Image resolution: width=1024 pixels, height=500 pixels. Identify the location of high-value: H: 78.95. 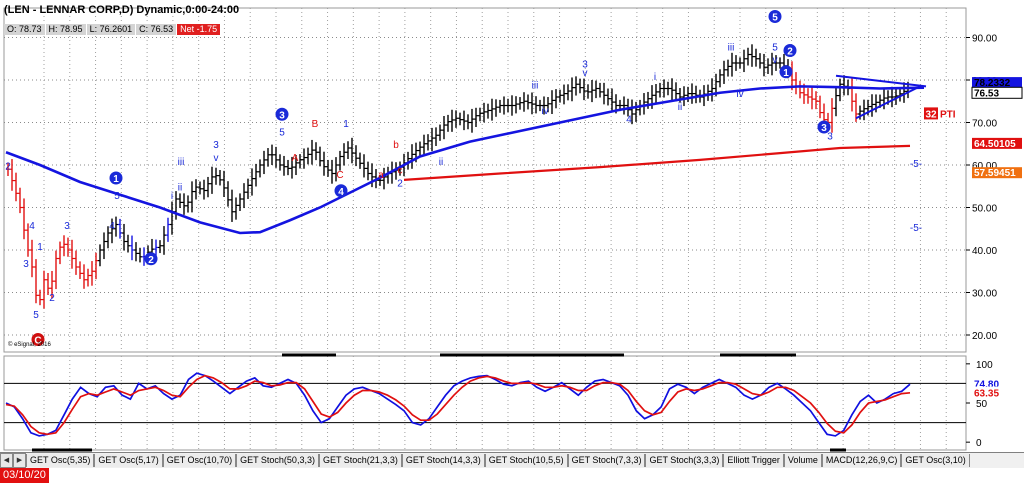
(66, 29).